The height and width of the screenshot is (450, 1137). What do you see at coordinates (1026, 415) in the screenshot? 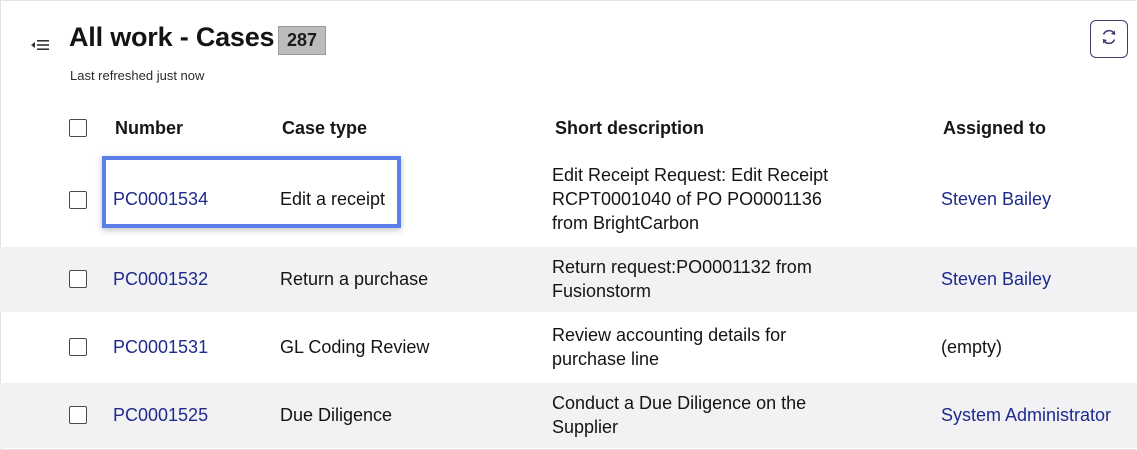
I see `assigned-to-link: System Administrator` at bounding box center [1026, 415].